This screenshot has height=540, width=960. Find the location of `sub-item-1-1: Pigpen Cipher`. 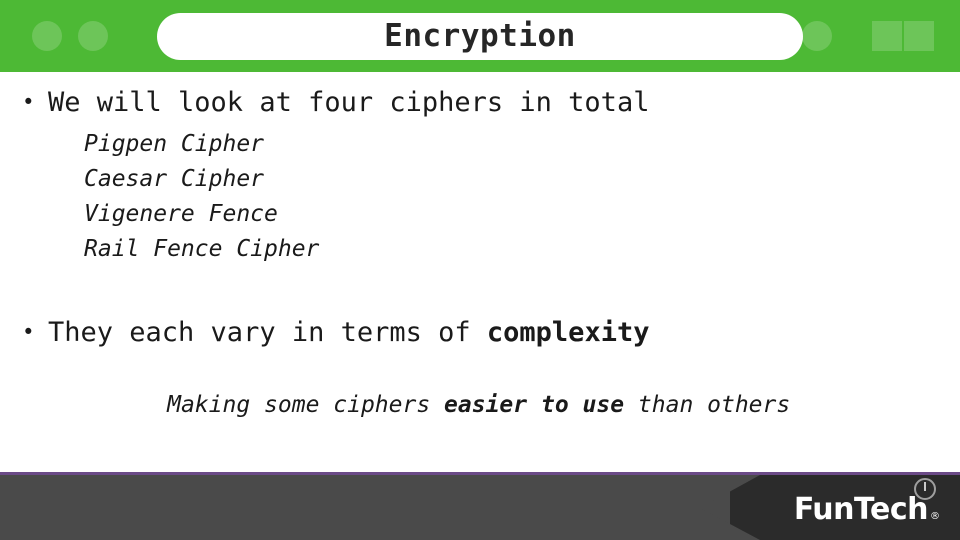

sub-item-1-1: Pigpen Cipher is located at coordinates (174, 144).